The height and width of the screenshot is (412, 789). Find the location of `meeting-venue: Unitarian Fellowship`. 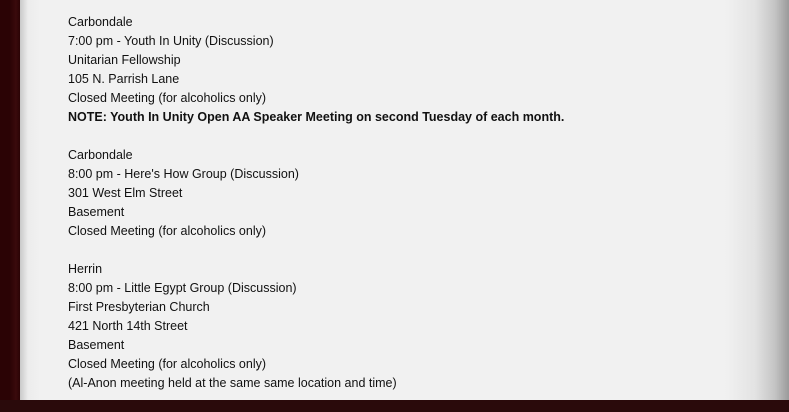

meeting-venue: Unitarian Fellowship is located at coordinates (124, 60).